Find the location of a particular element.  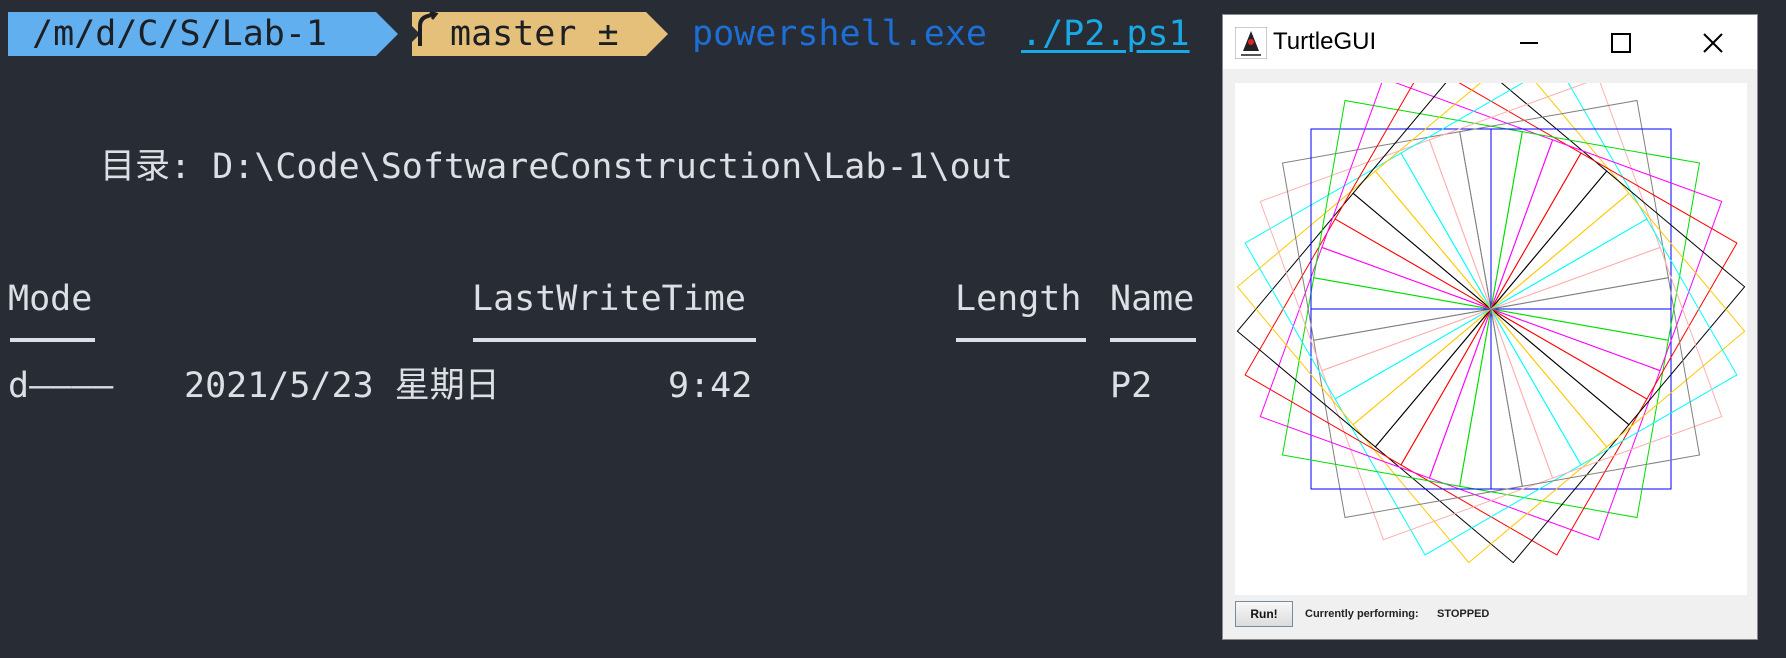

command-argument-link: ./P2.ps1 is located at coordinates (1105, 34).